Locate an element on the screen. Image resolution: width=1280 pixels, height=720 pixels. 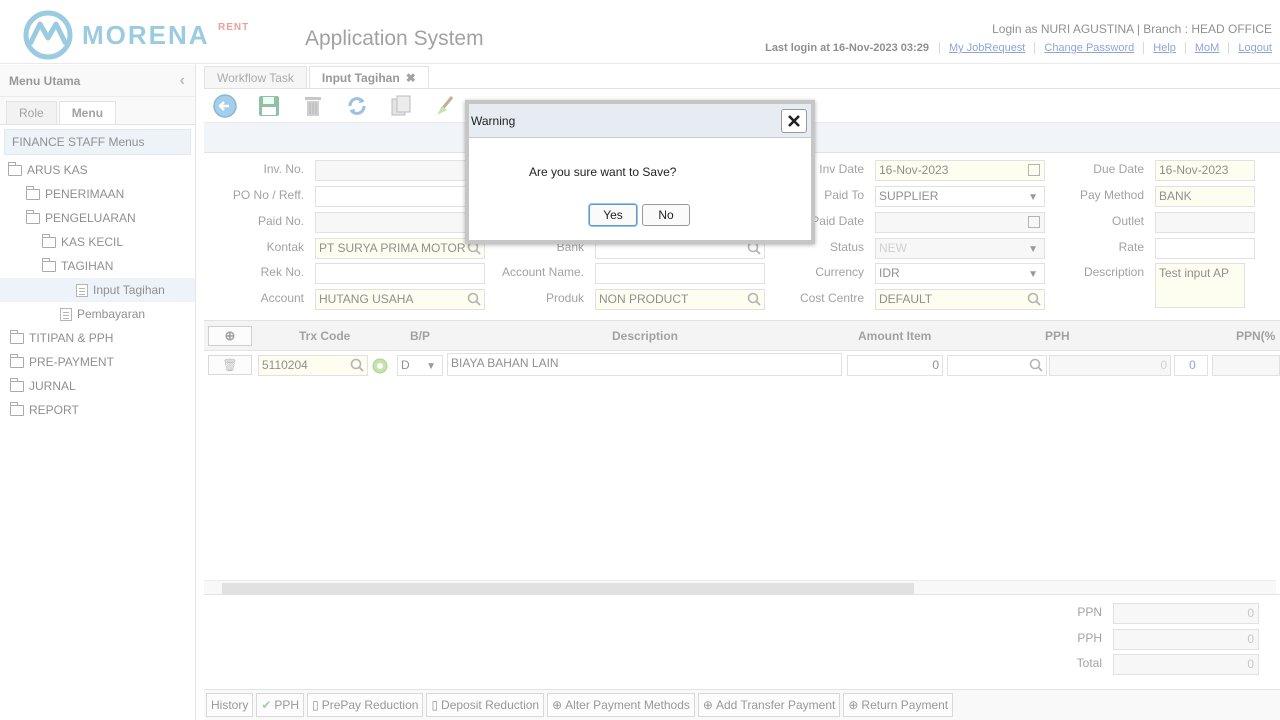
dialog-close-button is located at coordinates (794, 121).